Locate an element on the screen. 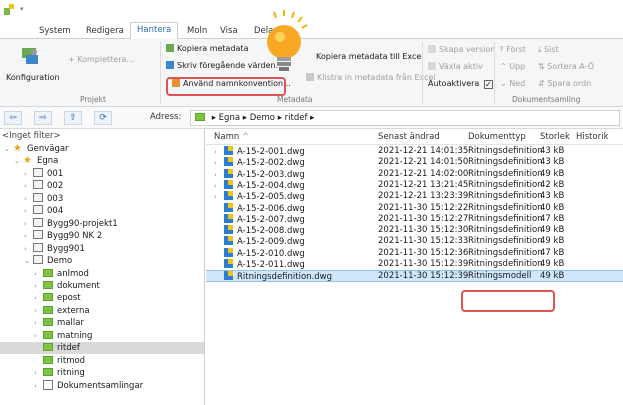 The image size is (623, 405). refresh-button: ⟳ is located at coordinates (103, 118).